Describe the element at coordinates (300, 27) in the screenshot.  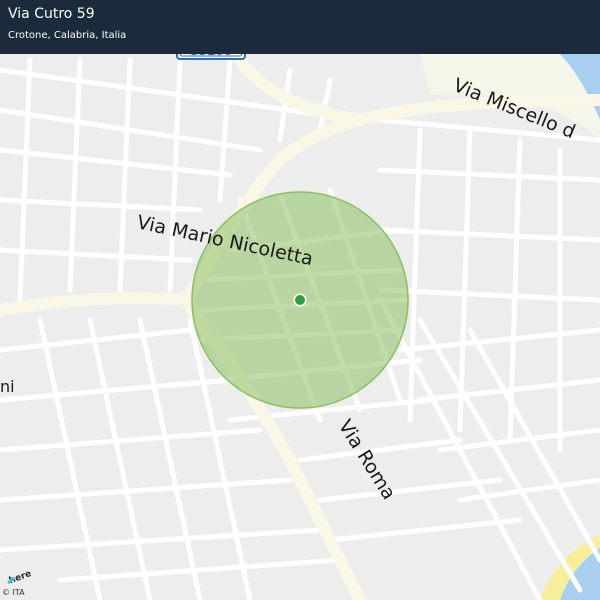
I see `location-header: Via Cutro 59 Crotone, Calabria, Italia` at that location.